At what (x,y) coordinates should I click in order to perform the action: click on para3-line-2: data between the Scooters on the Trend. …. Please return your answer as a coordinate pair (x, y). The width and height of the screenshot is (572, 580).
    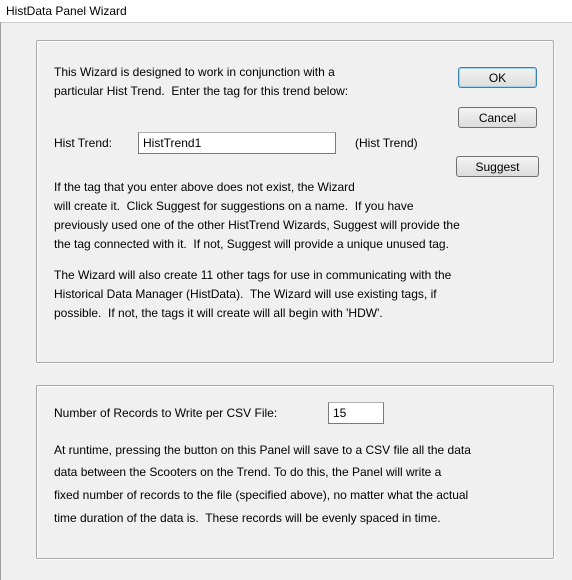
    Looking at the image, I should click on (248, 472).